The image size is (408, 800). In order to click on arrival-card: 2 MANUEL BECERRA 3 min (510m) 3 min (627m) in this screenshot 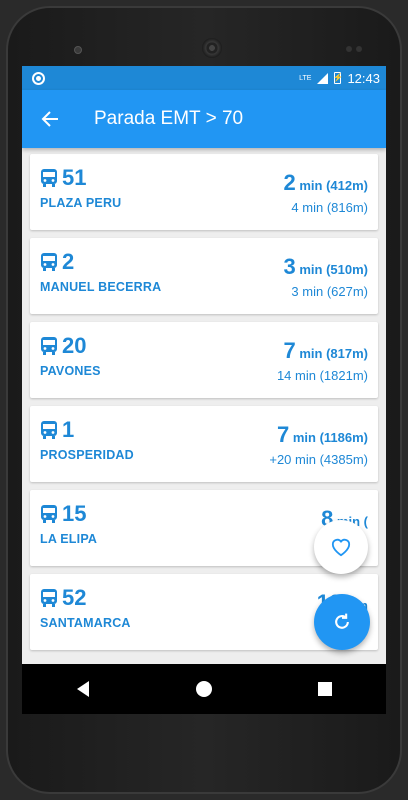, I will do `click(204, 276)`.